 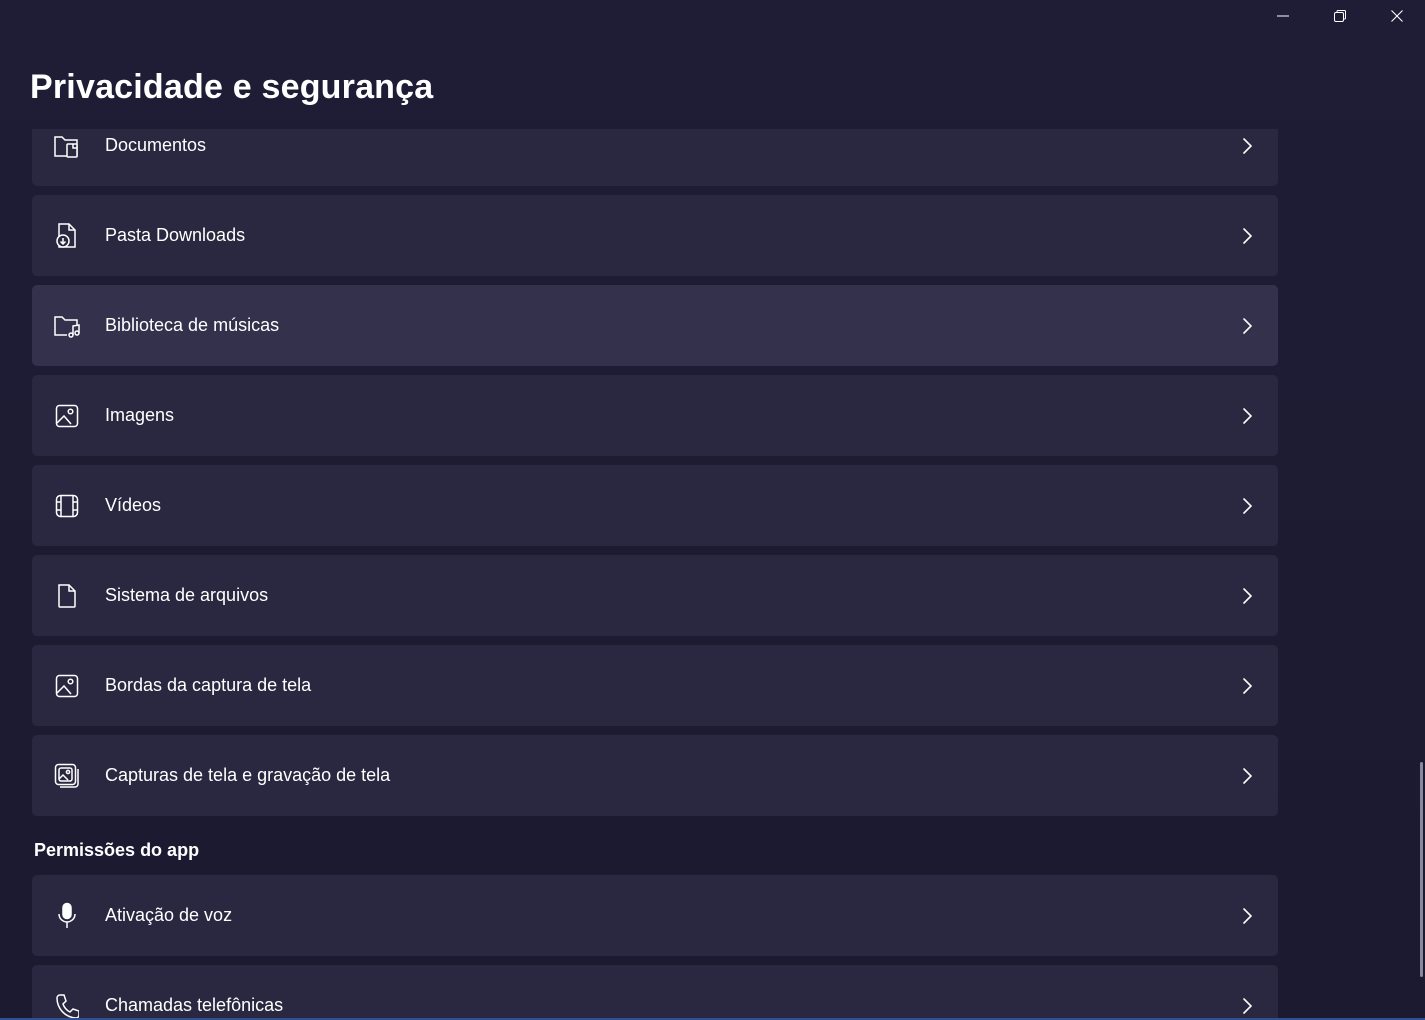 I want to click on row-chamadas-telefonicas: Chamadas telefônicas, so click(x=655, y=992).